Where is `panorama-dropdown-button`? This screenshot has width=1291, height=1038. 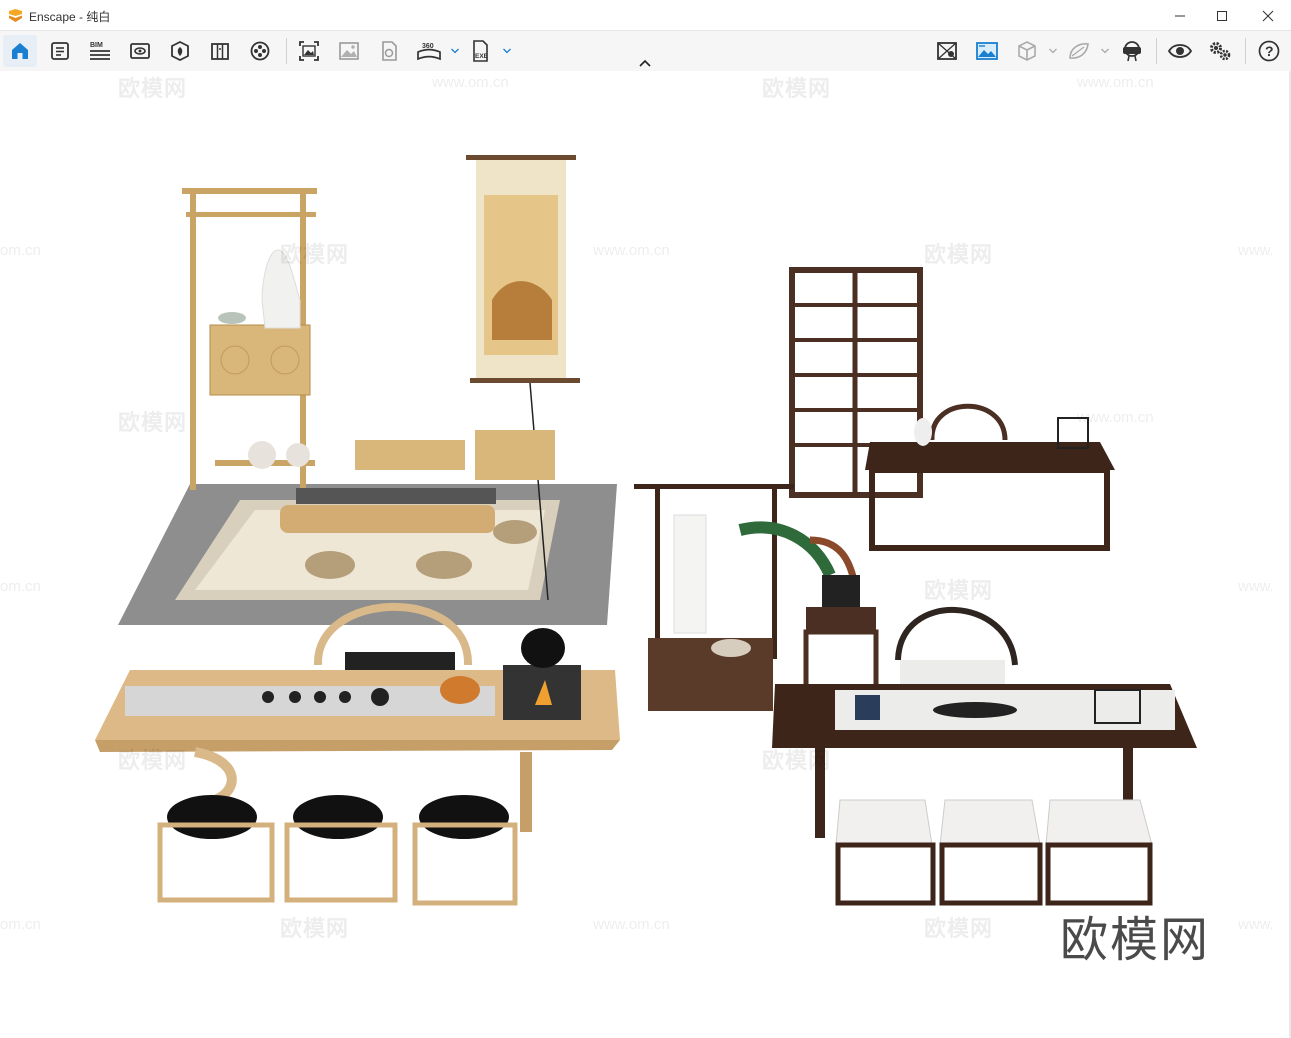
panorama-dropdown-button is located at coordinates (455, 51).